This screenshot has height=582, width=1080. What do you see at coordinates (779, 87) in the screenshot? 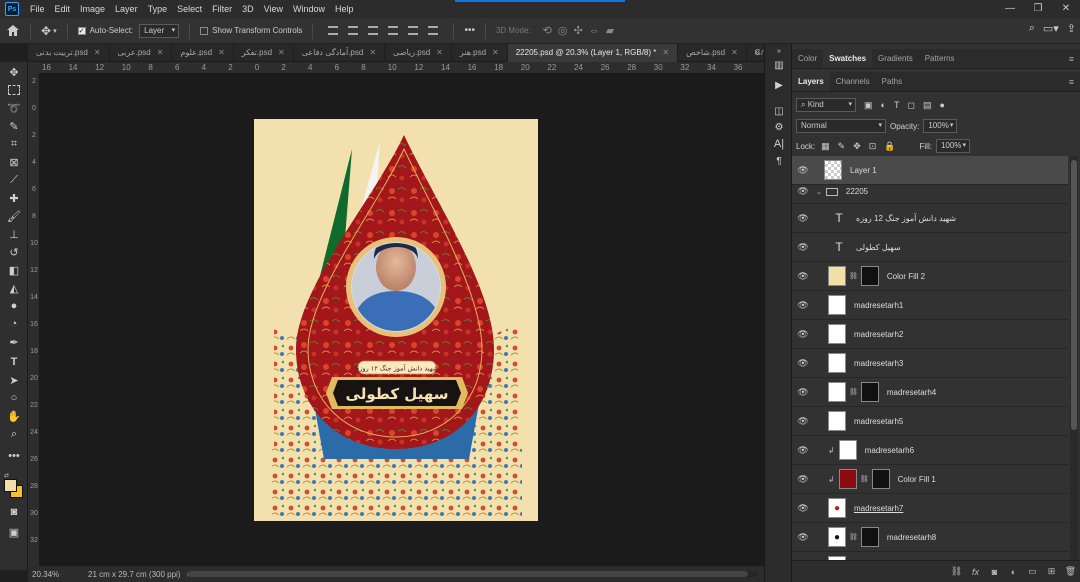
I see `play-action-icon: ▶` at bounding box center [779, 87].